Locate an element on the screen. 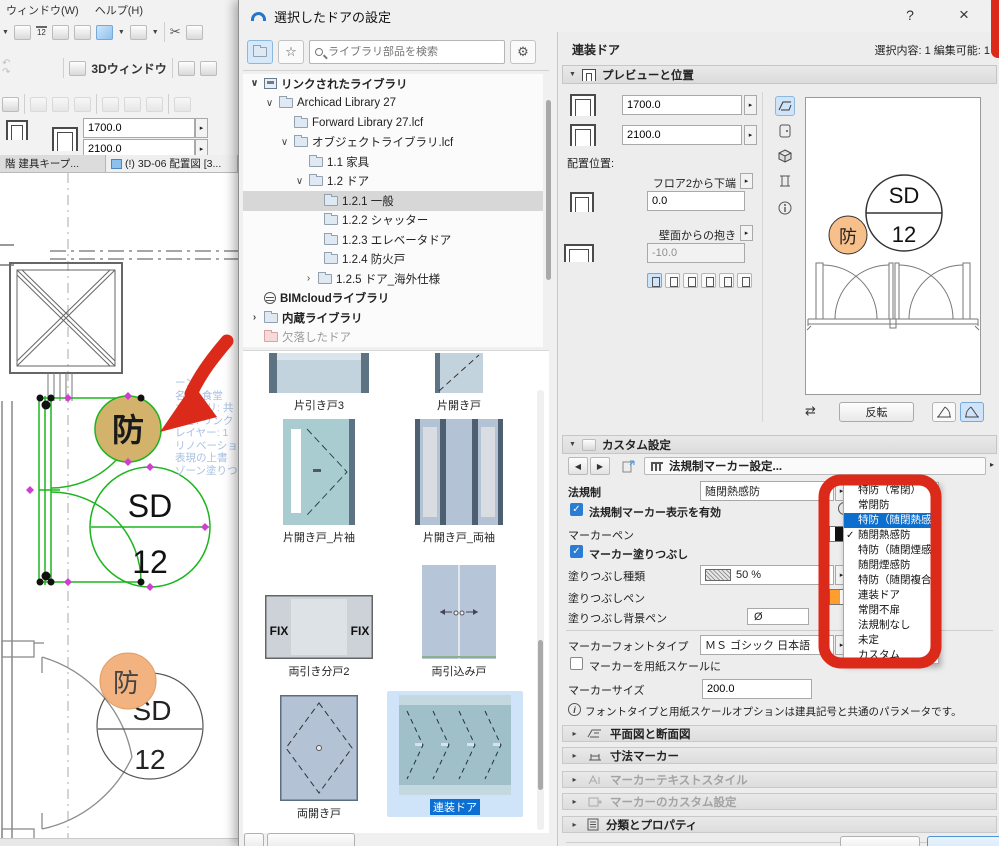 This screenshot has width=999, height=846. preview-section-icon is located at coordinates (785, 181).